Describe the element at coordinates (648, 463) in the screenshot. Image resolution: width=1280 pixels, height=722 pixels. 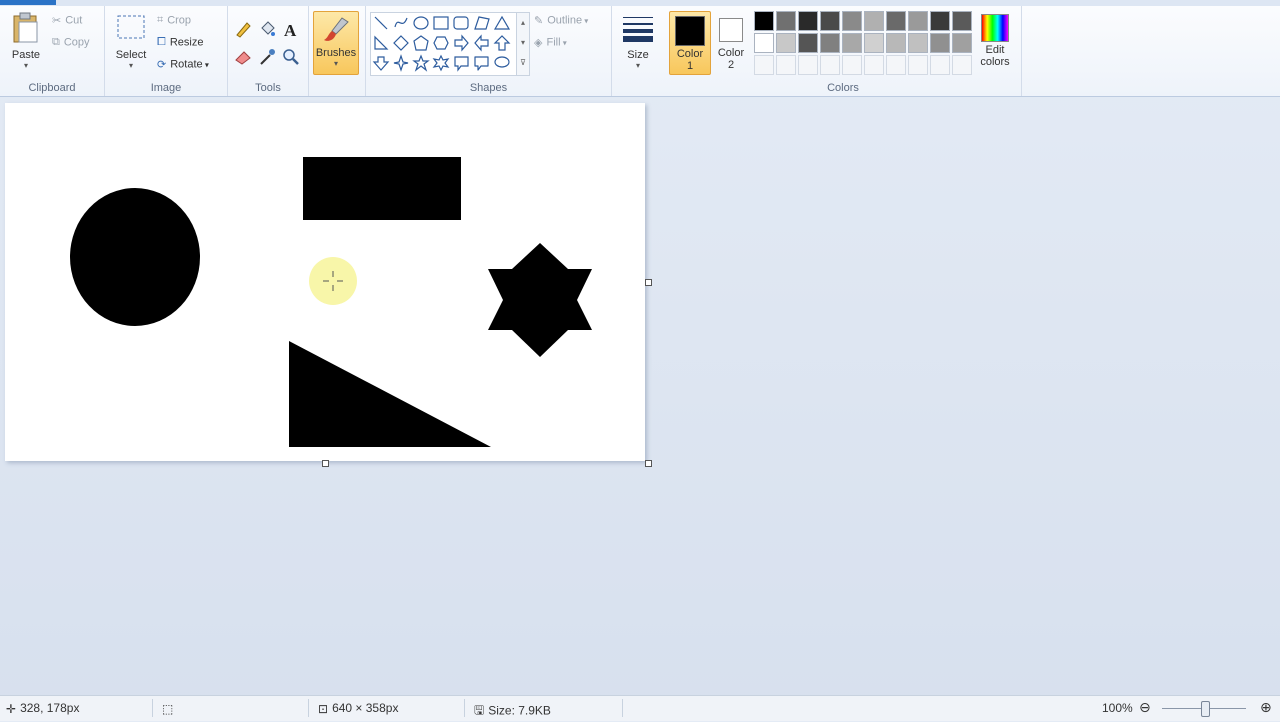
I see `resize-handle-corner` at that location.